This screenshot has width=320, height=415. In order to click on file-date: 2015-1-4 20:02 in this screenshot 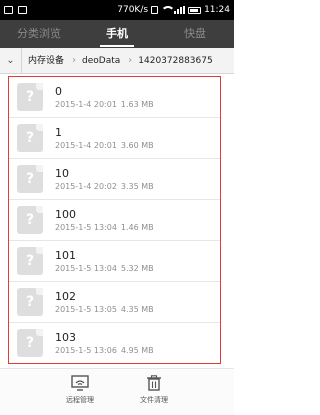, I will do `click(86, 186)`.